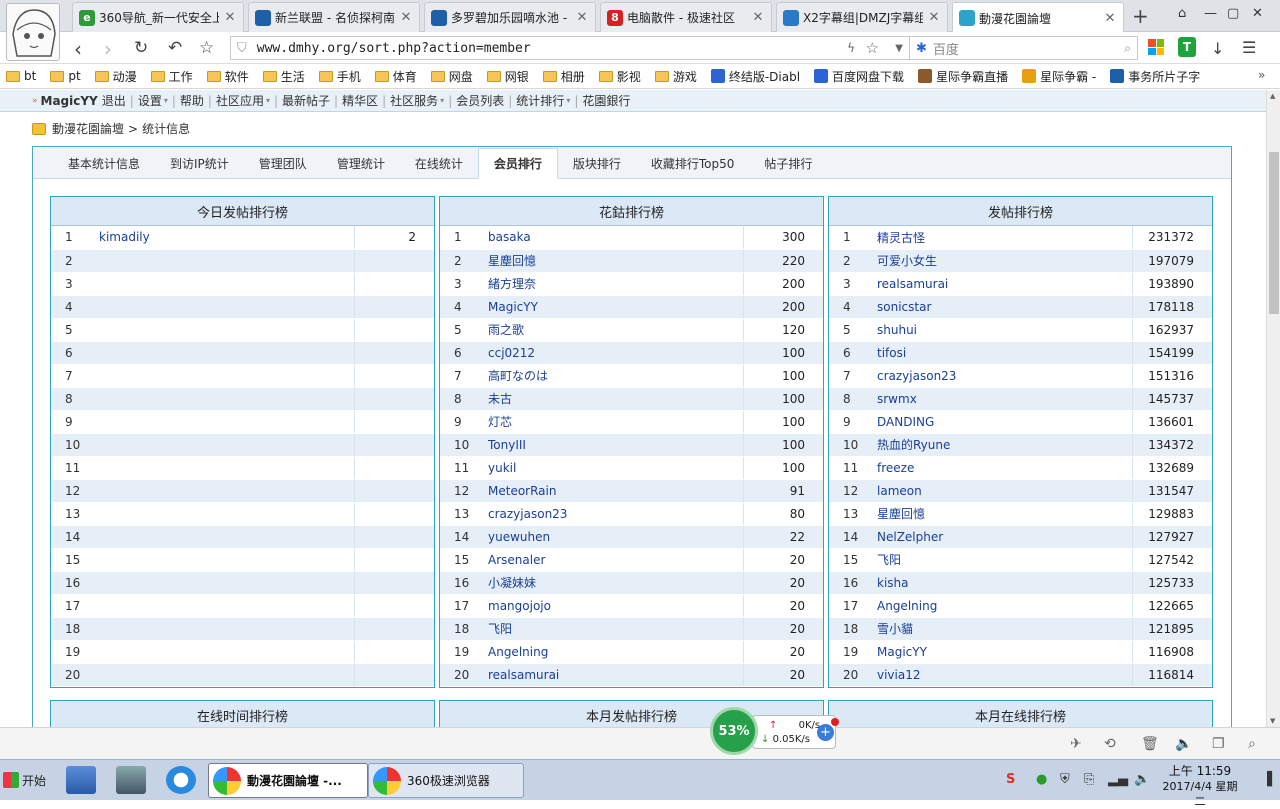  Describe the element at coordinates (1002, 629) in the screenshot. I see `member-name-link: 雪小貓` at that location.